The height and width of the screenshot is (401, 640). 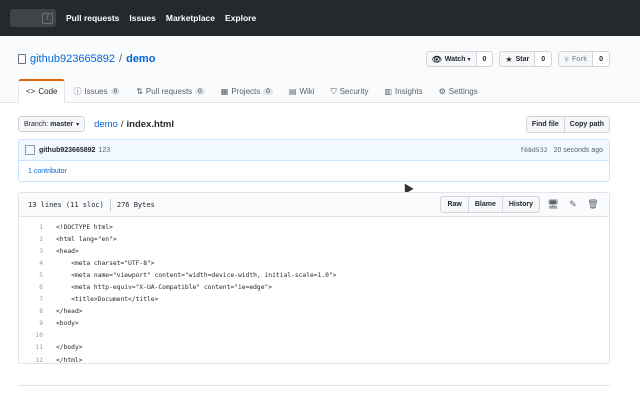 What do you see at coordinates (107, 300) in the screenshot?
I see `line-content: <title>Document</title>` at bounding box center [107, 300].